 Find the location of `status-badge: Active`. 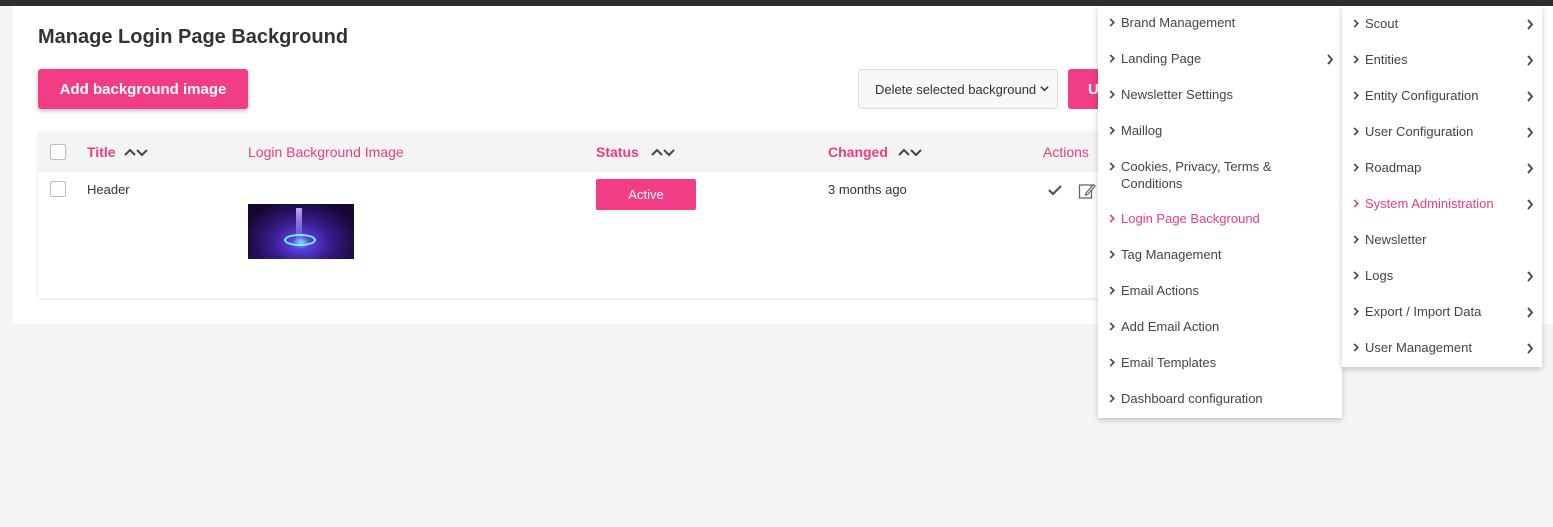

status-badge: Active is located at coordinates (646, 194).